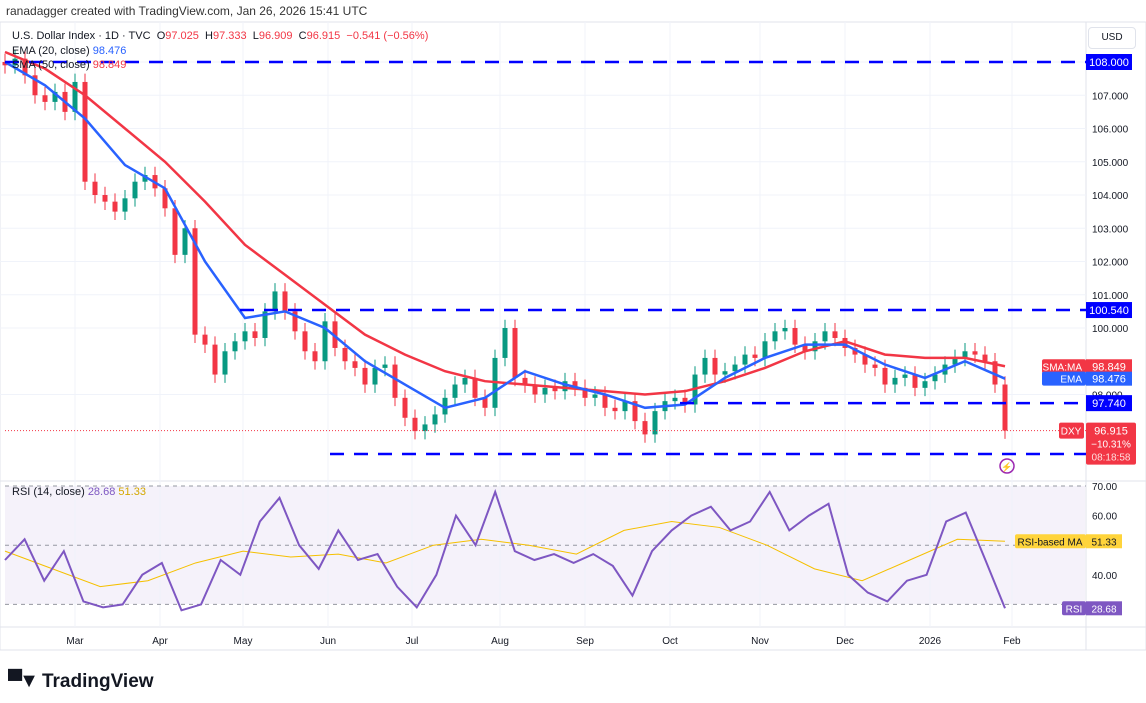 The image size is (1146, 703). I want to click on x-tick-label: Jun, so click(328, 641).